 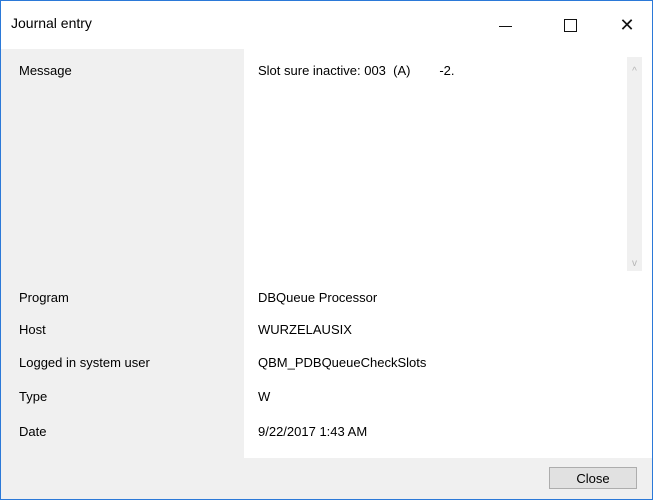 What do you see at coordinates (593, 478) in the screenshot?
I see `close-button: Close` at bounding box center [593, 478].